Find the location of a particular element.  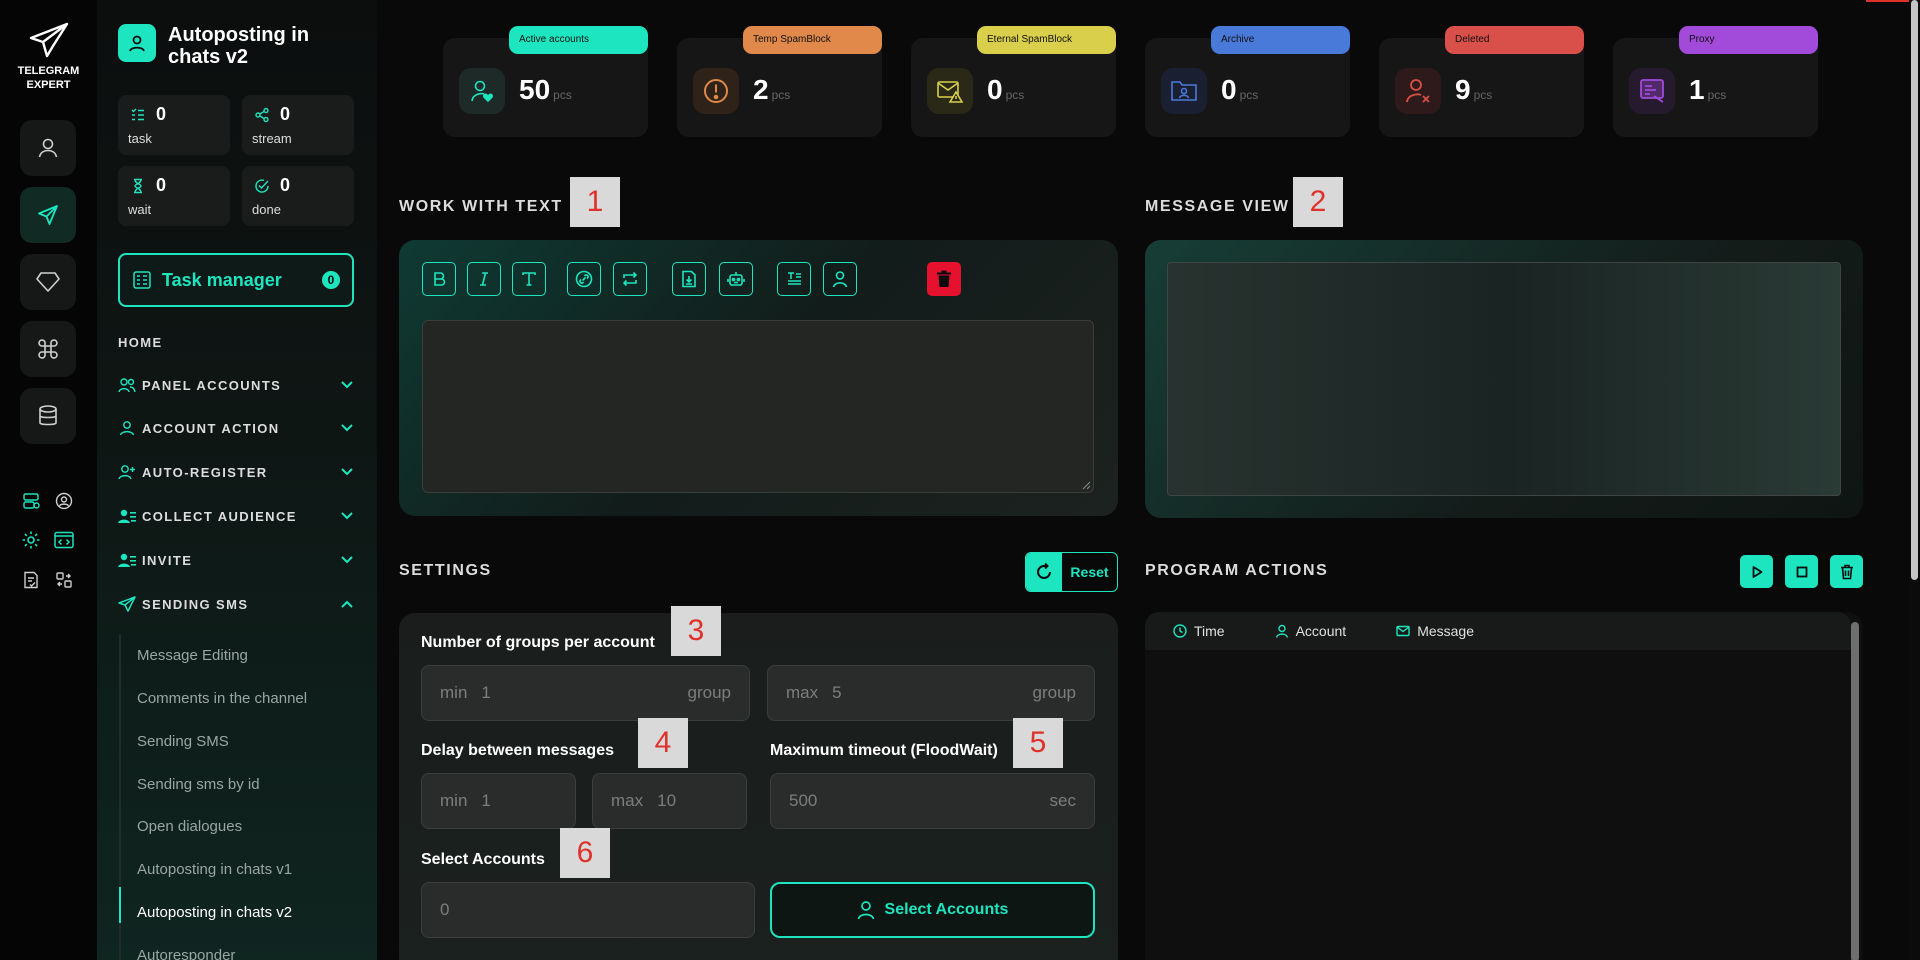

task-list-icon is located at coordinates (142, 280).